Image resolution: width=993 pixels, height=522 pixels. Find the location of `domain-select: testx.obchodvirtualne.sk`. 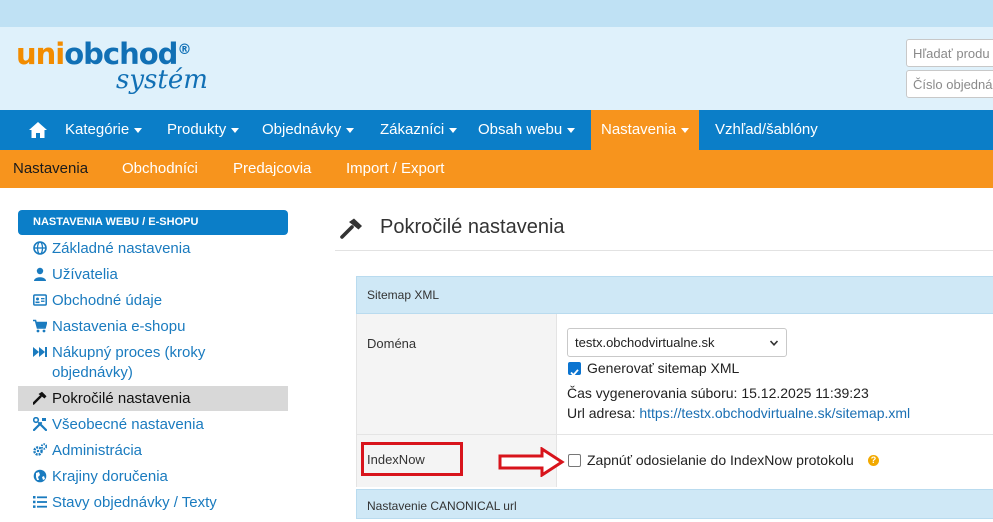

domain-select: testx.obchodvirtualne.sk is located at coordinates (677, 342).